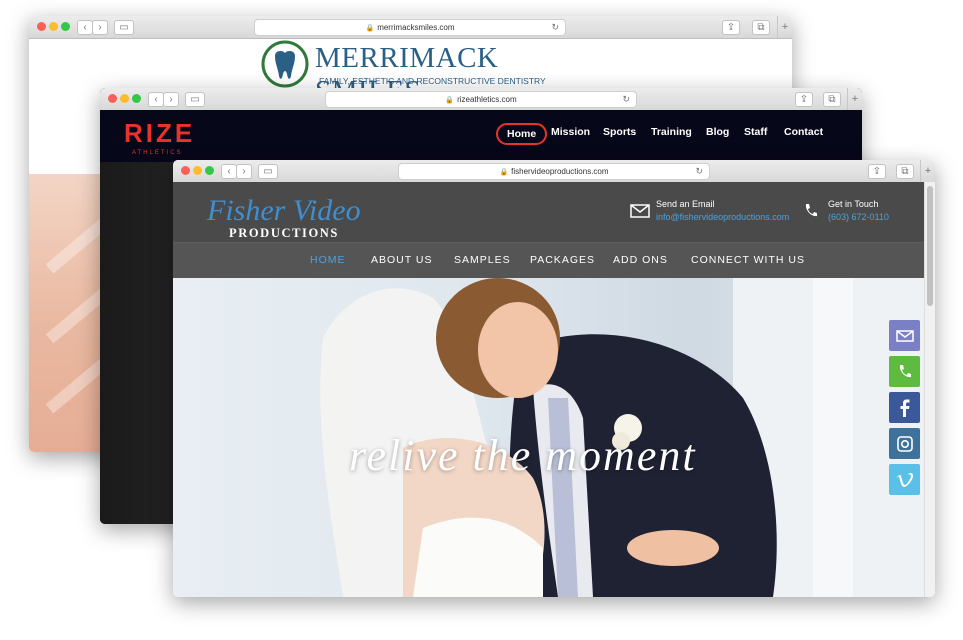 This screenshot has height=640, width=963. Describe the element at coordinates (671, 132) in the screenshot. I see `nav-training: Training` at that location.